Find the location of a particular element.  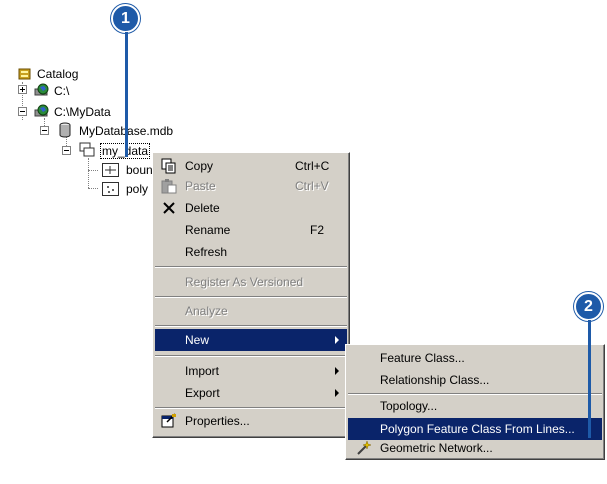

tree-item-c-drive: C:\ is located at coordinates (61, 91).